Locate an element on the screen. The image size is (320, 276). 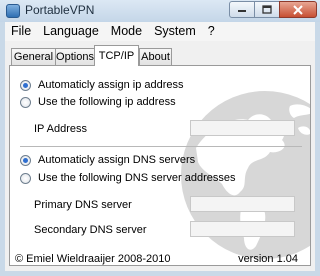
ip-auto-option: Automaticly assign ip address is located at coordinates (102, 85).